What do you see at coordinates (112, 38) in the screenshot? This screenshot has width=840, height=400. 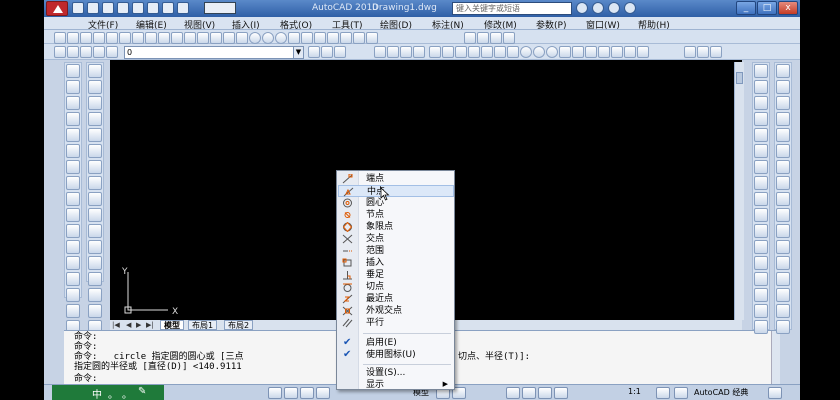 I see `plot-preview-icon` at bounding box center [112, 38].